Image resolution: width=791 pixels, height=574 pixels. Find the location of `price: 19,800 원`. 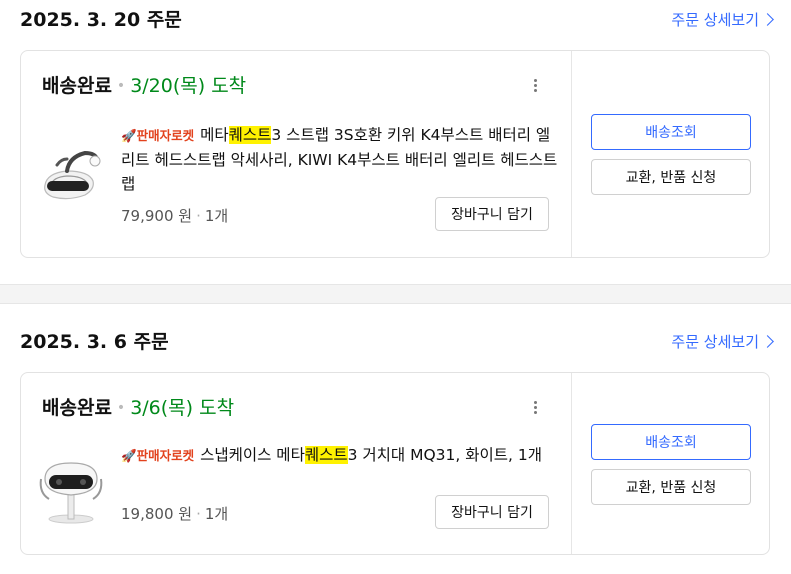

price: 19,800 원 is located at coordinates (157, 514).